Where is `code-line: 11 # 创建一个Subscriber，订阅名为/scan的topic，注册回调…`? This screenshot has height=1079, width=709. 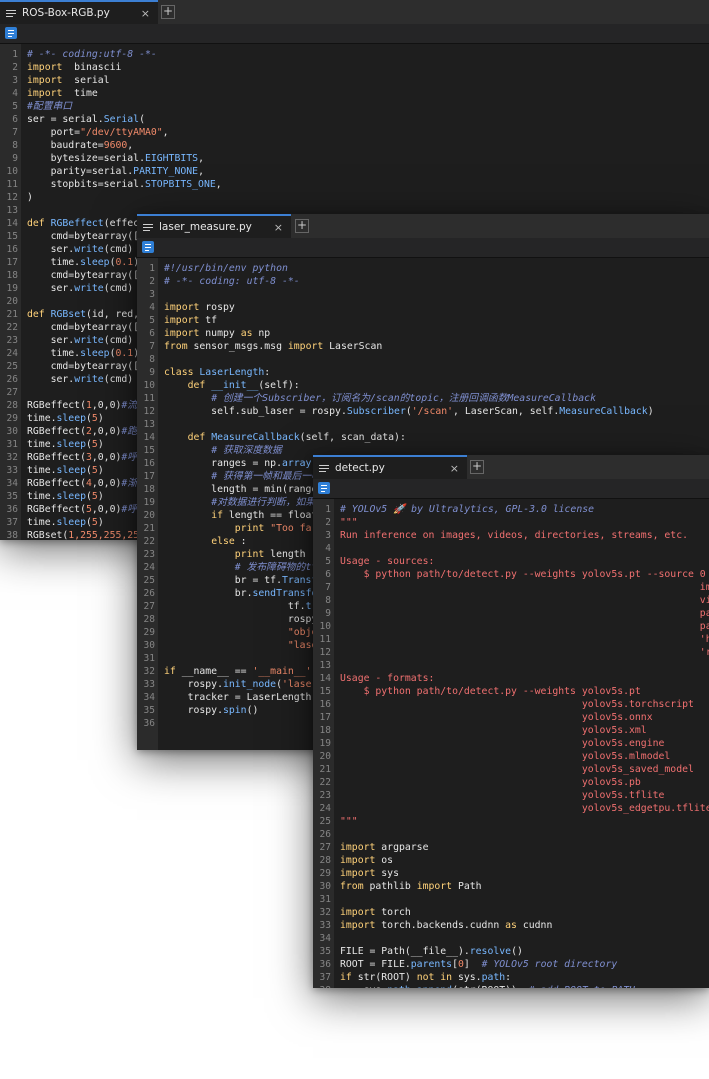
code-line: 11 # 创建一个Subscriber，订阅名为/scan的topic，注册回调… is located at coordinates (423, 398).